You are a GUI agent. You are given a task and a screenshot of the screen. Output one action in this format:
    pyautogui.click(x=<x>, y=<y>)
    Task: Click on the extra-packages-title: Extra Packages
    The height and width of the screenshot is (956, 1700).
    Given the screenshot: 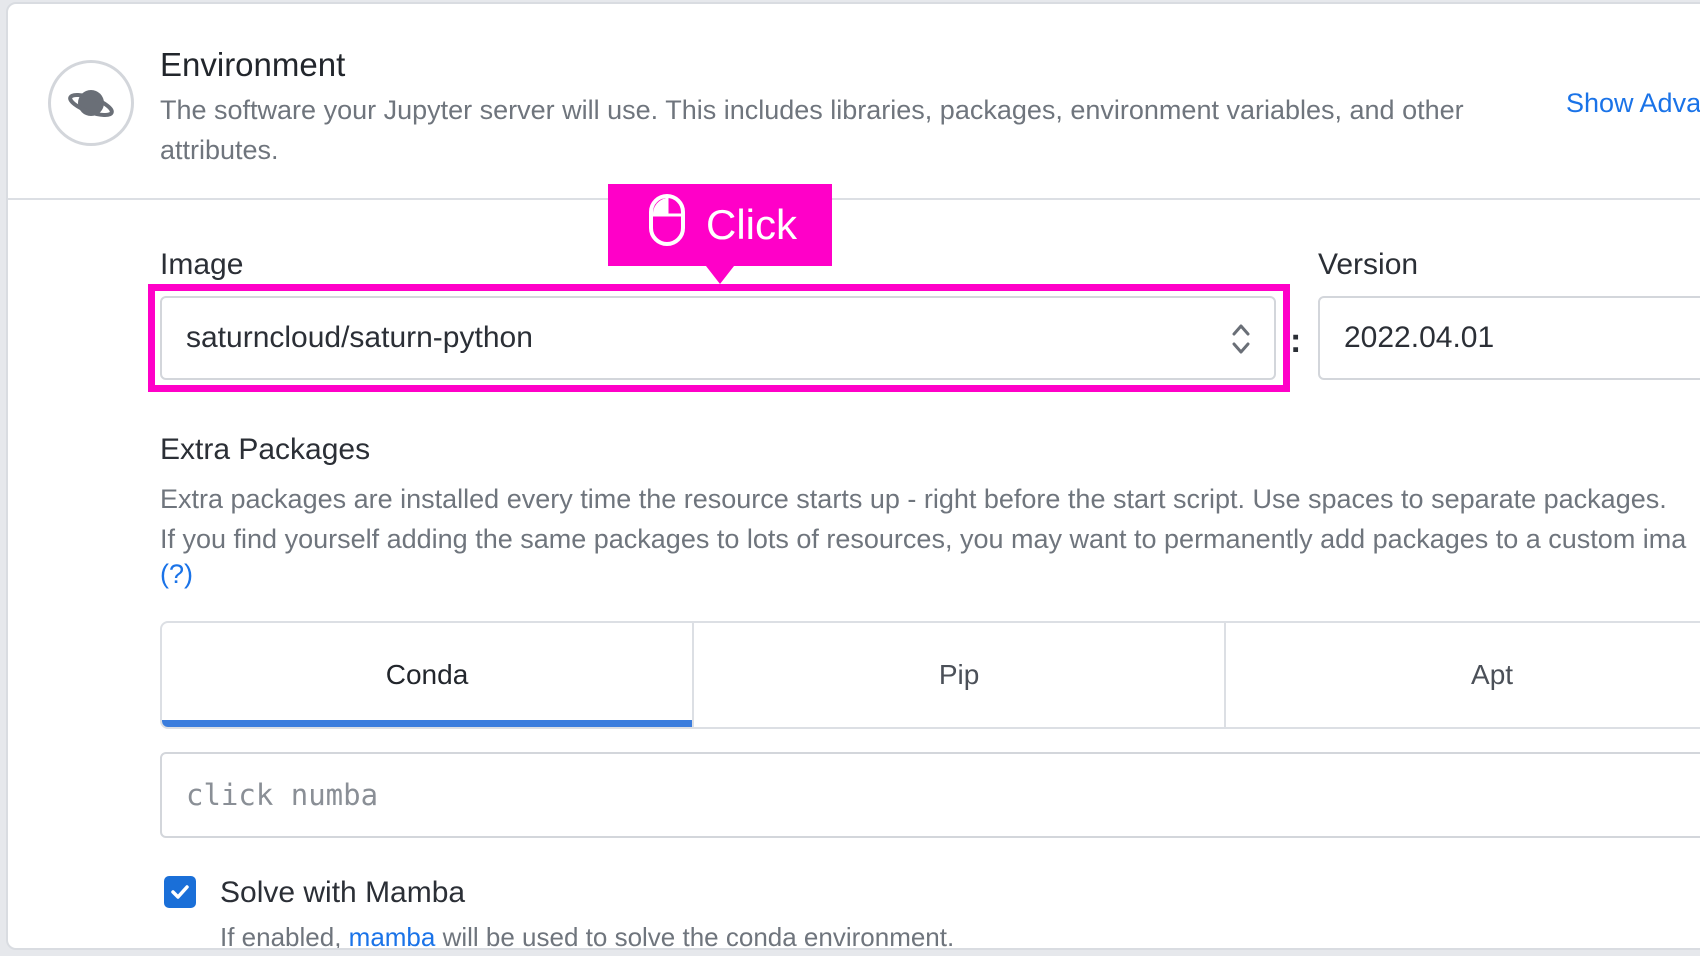 What is the action you would take?
    pyautogui.click(x=265, y=449)
    